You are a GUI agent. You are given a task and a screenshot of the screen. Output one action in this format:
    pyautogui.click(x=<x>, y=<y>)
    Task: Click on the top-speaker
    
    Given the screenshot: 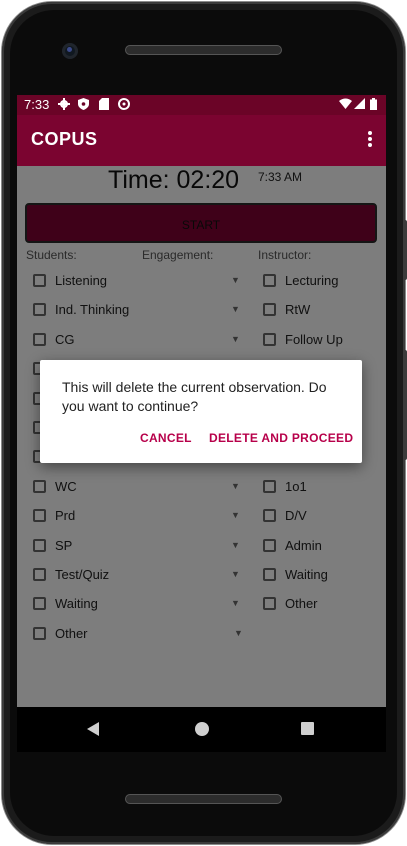 What is the action you would take?
    pyautogui.click(x=203, y=50)
    